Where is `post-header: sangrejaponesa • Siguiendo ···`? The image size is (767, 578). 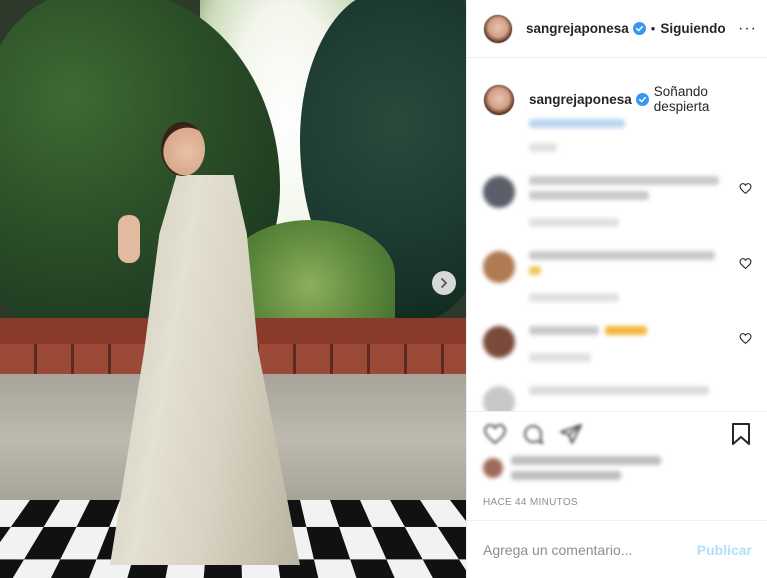 post-header: sangrejaponesa • Siguiendo ··· is located at coordinates (617, 29).